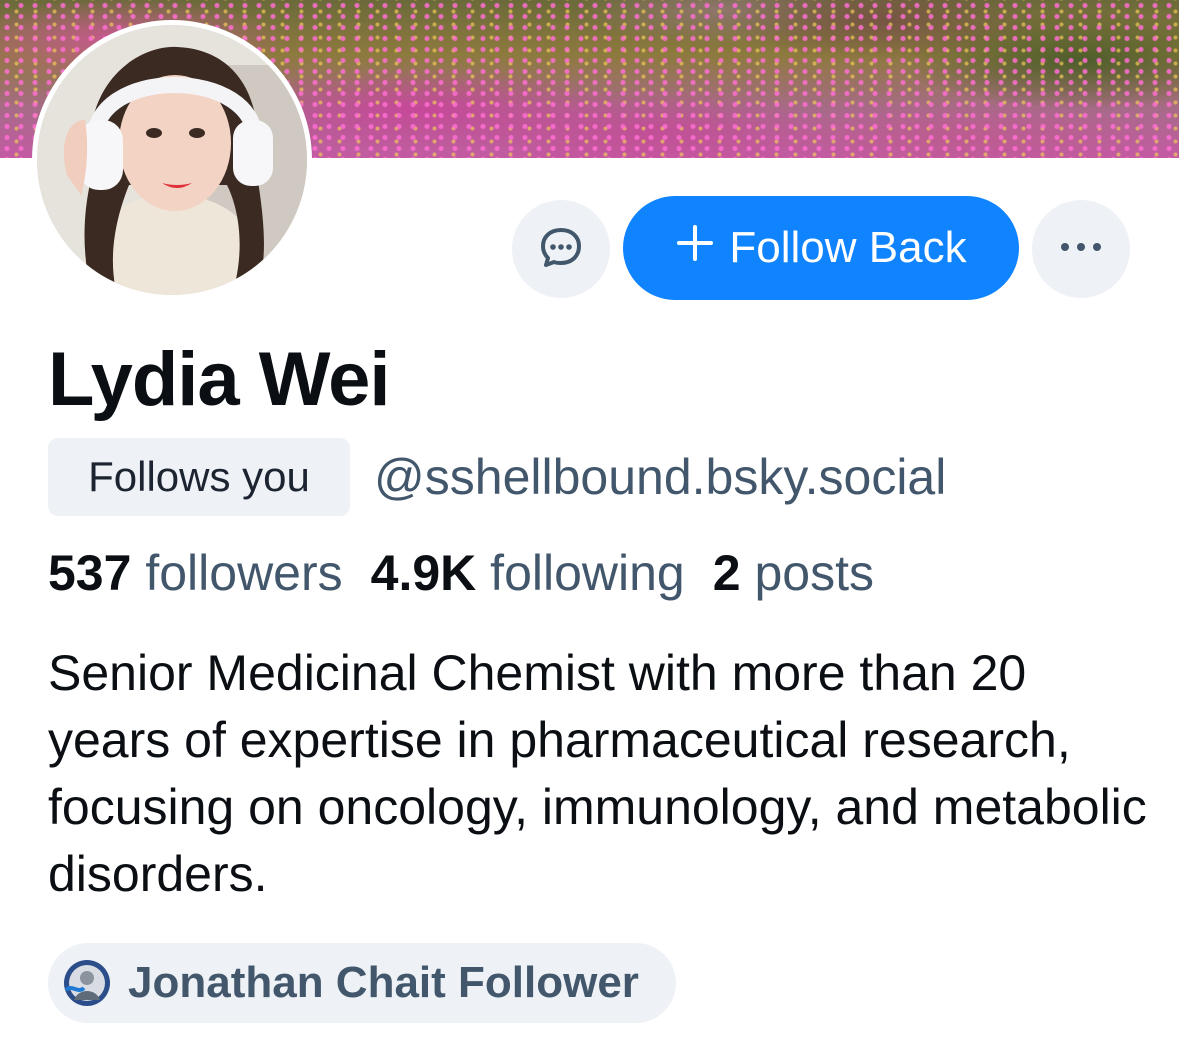 The height and width of the screenshot is (1048, 1179). Describe the element at coordinates (244, 573) in the screenshot. I see `followers-label: followers` at that location.